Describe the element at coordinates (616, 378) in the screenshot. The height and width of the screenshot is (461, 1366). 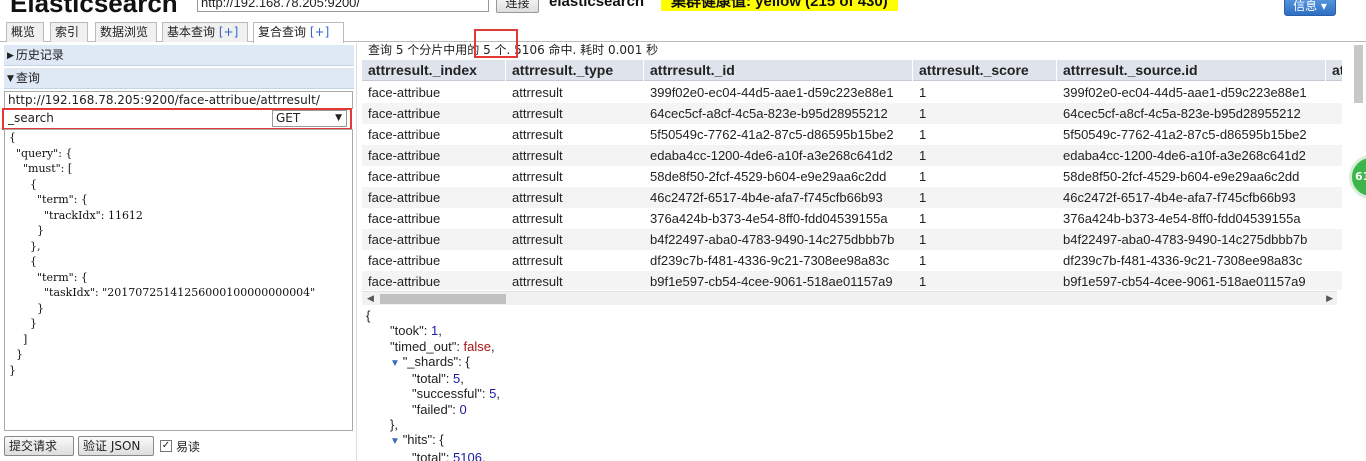
I see `json-line: "total": 5,` at that location.